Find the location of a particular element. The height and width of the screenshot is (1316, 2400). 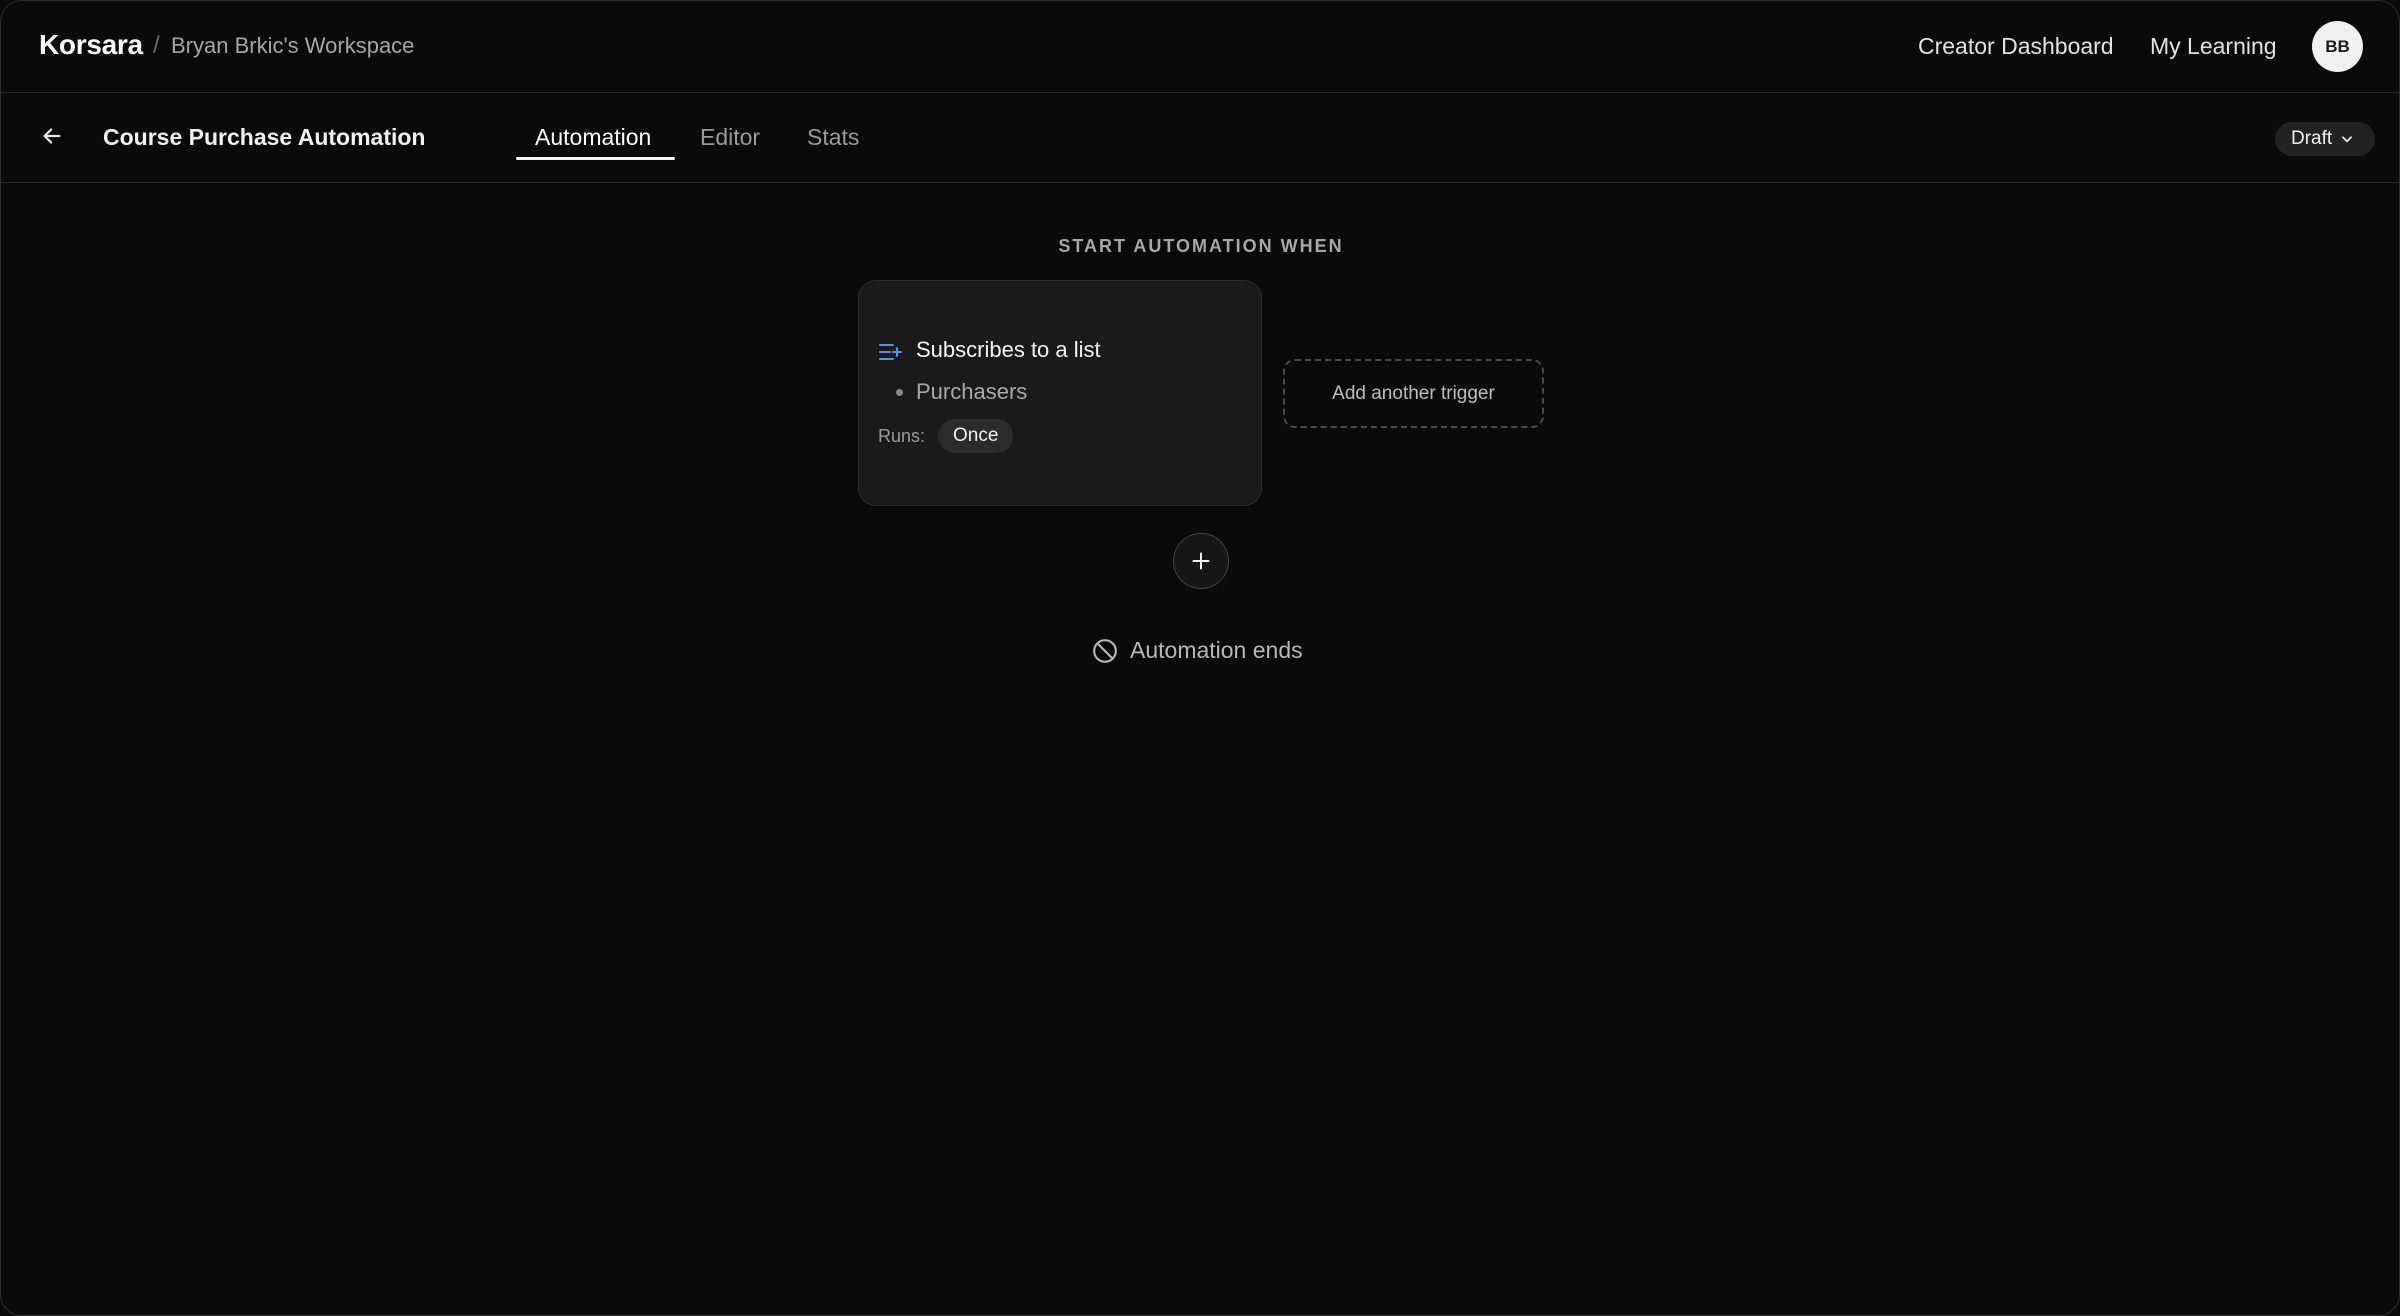

ban-icon is located at coordinates (1105, 650).